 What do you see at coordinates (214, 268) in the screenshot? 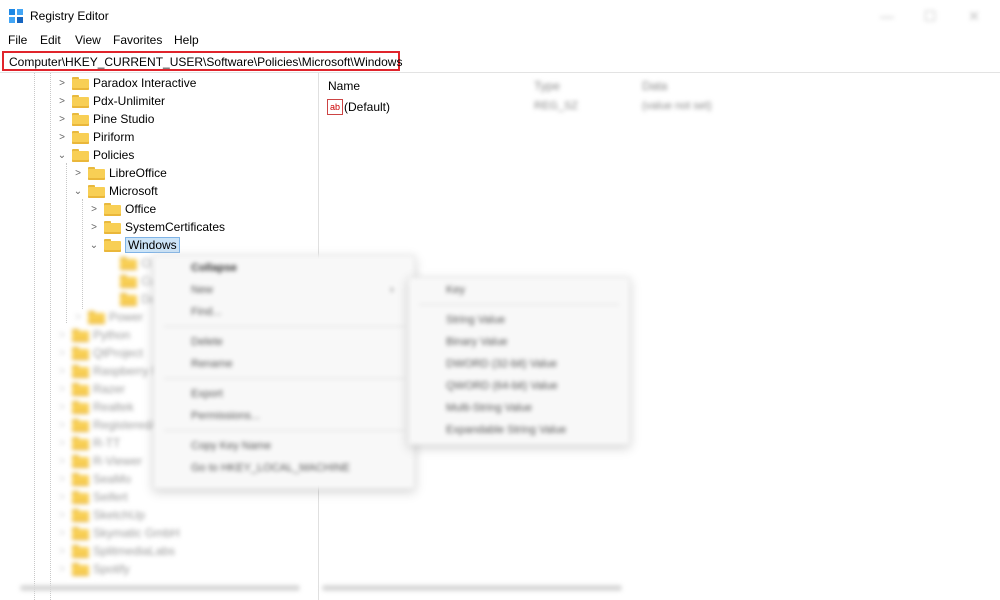
I see `menu-item-collapse: Collapse` at bounding box center [214, 268].